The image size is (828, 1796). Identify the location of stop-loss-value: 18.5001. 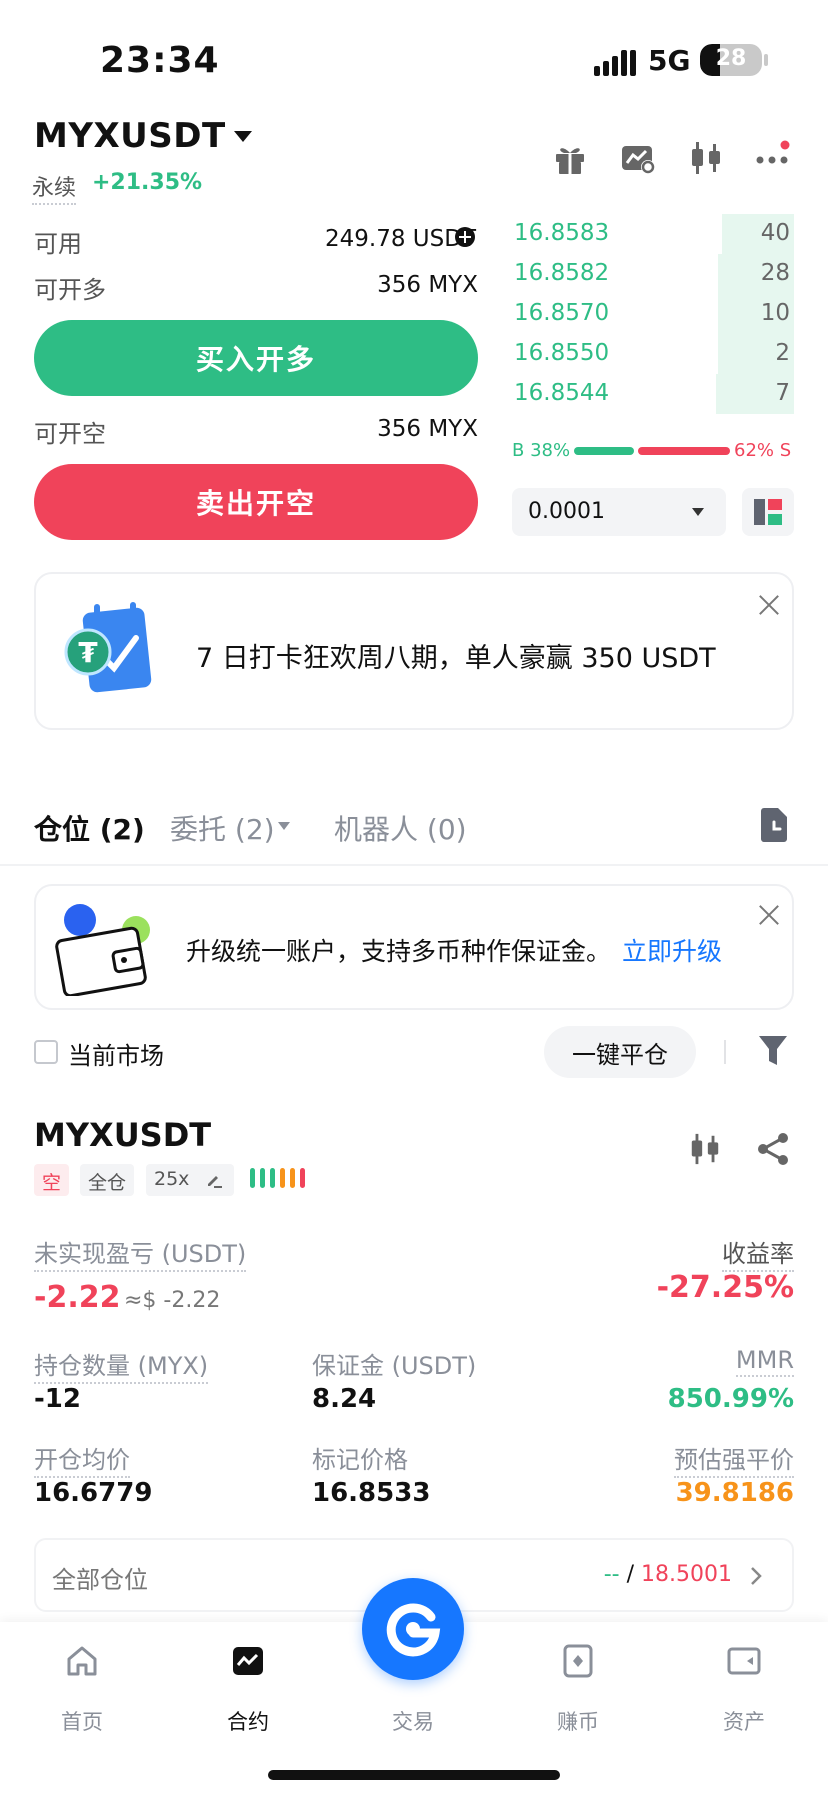
(686, 1574).